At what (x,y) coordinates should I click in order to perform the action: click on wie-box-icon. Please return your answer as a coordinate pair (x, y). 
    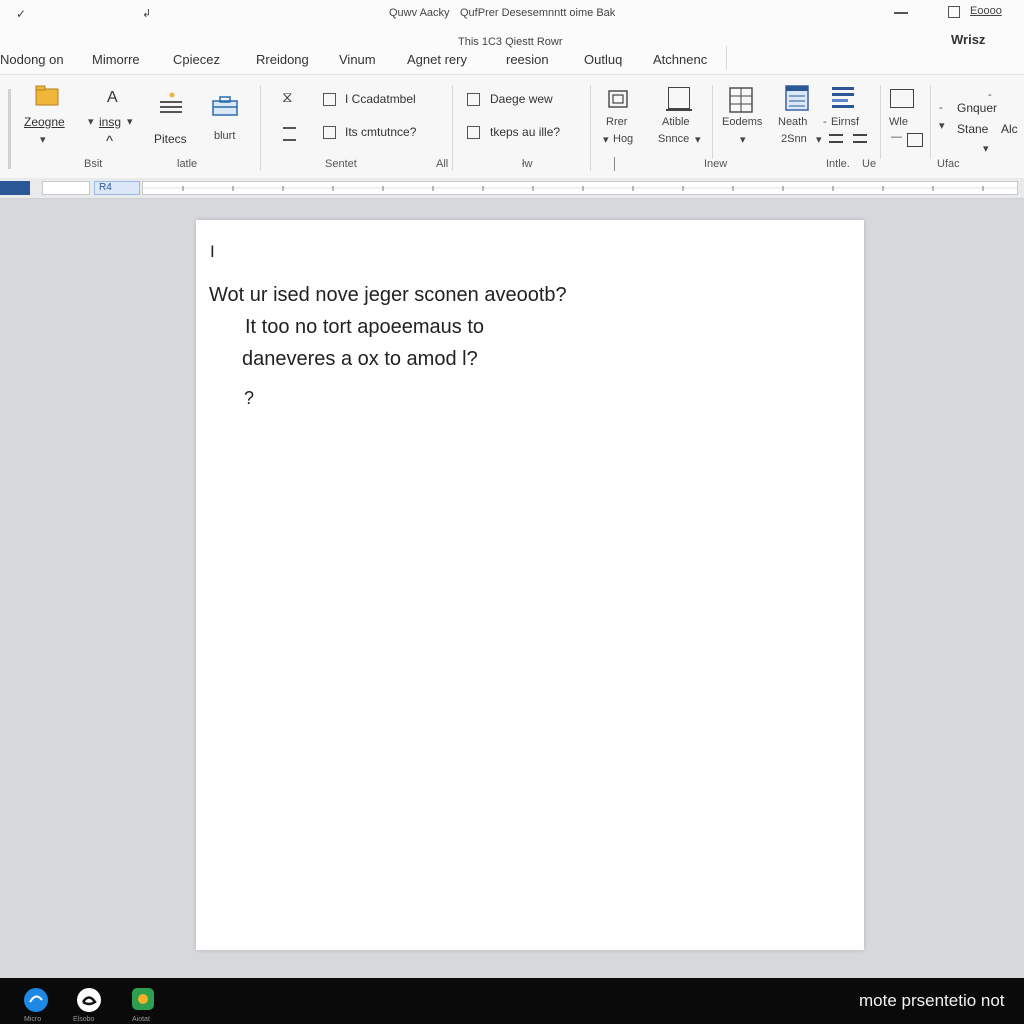
    Looking at the image, I should click on (915, 140).